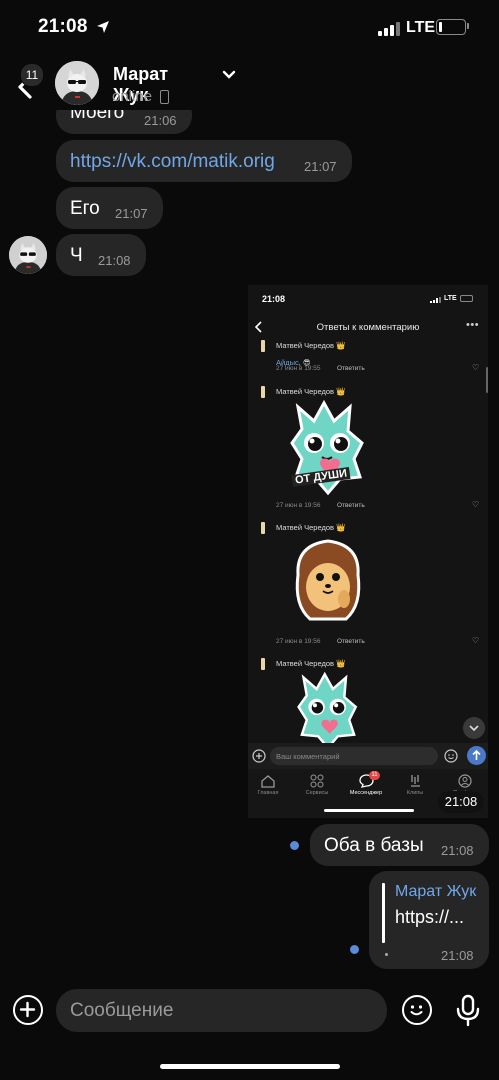 Image resolution: width=499 pixels, height=1080 pixels. I want to click on plus-icon, so click(27, 1009).